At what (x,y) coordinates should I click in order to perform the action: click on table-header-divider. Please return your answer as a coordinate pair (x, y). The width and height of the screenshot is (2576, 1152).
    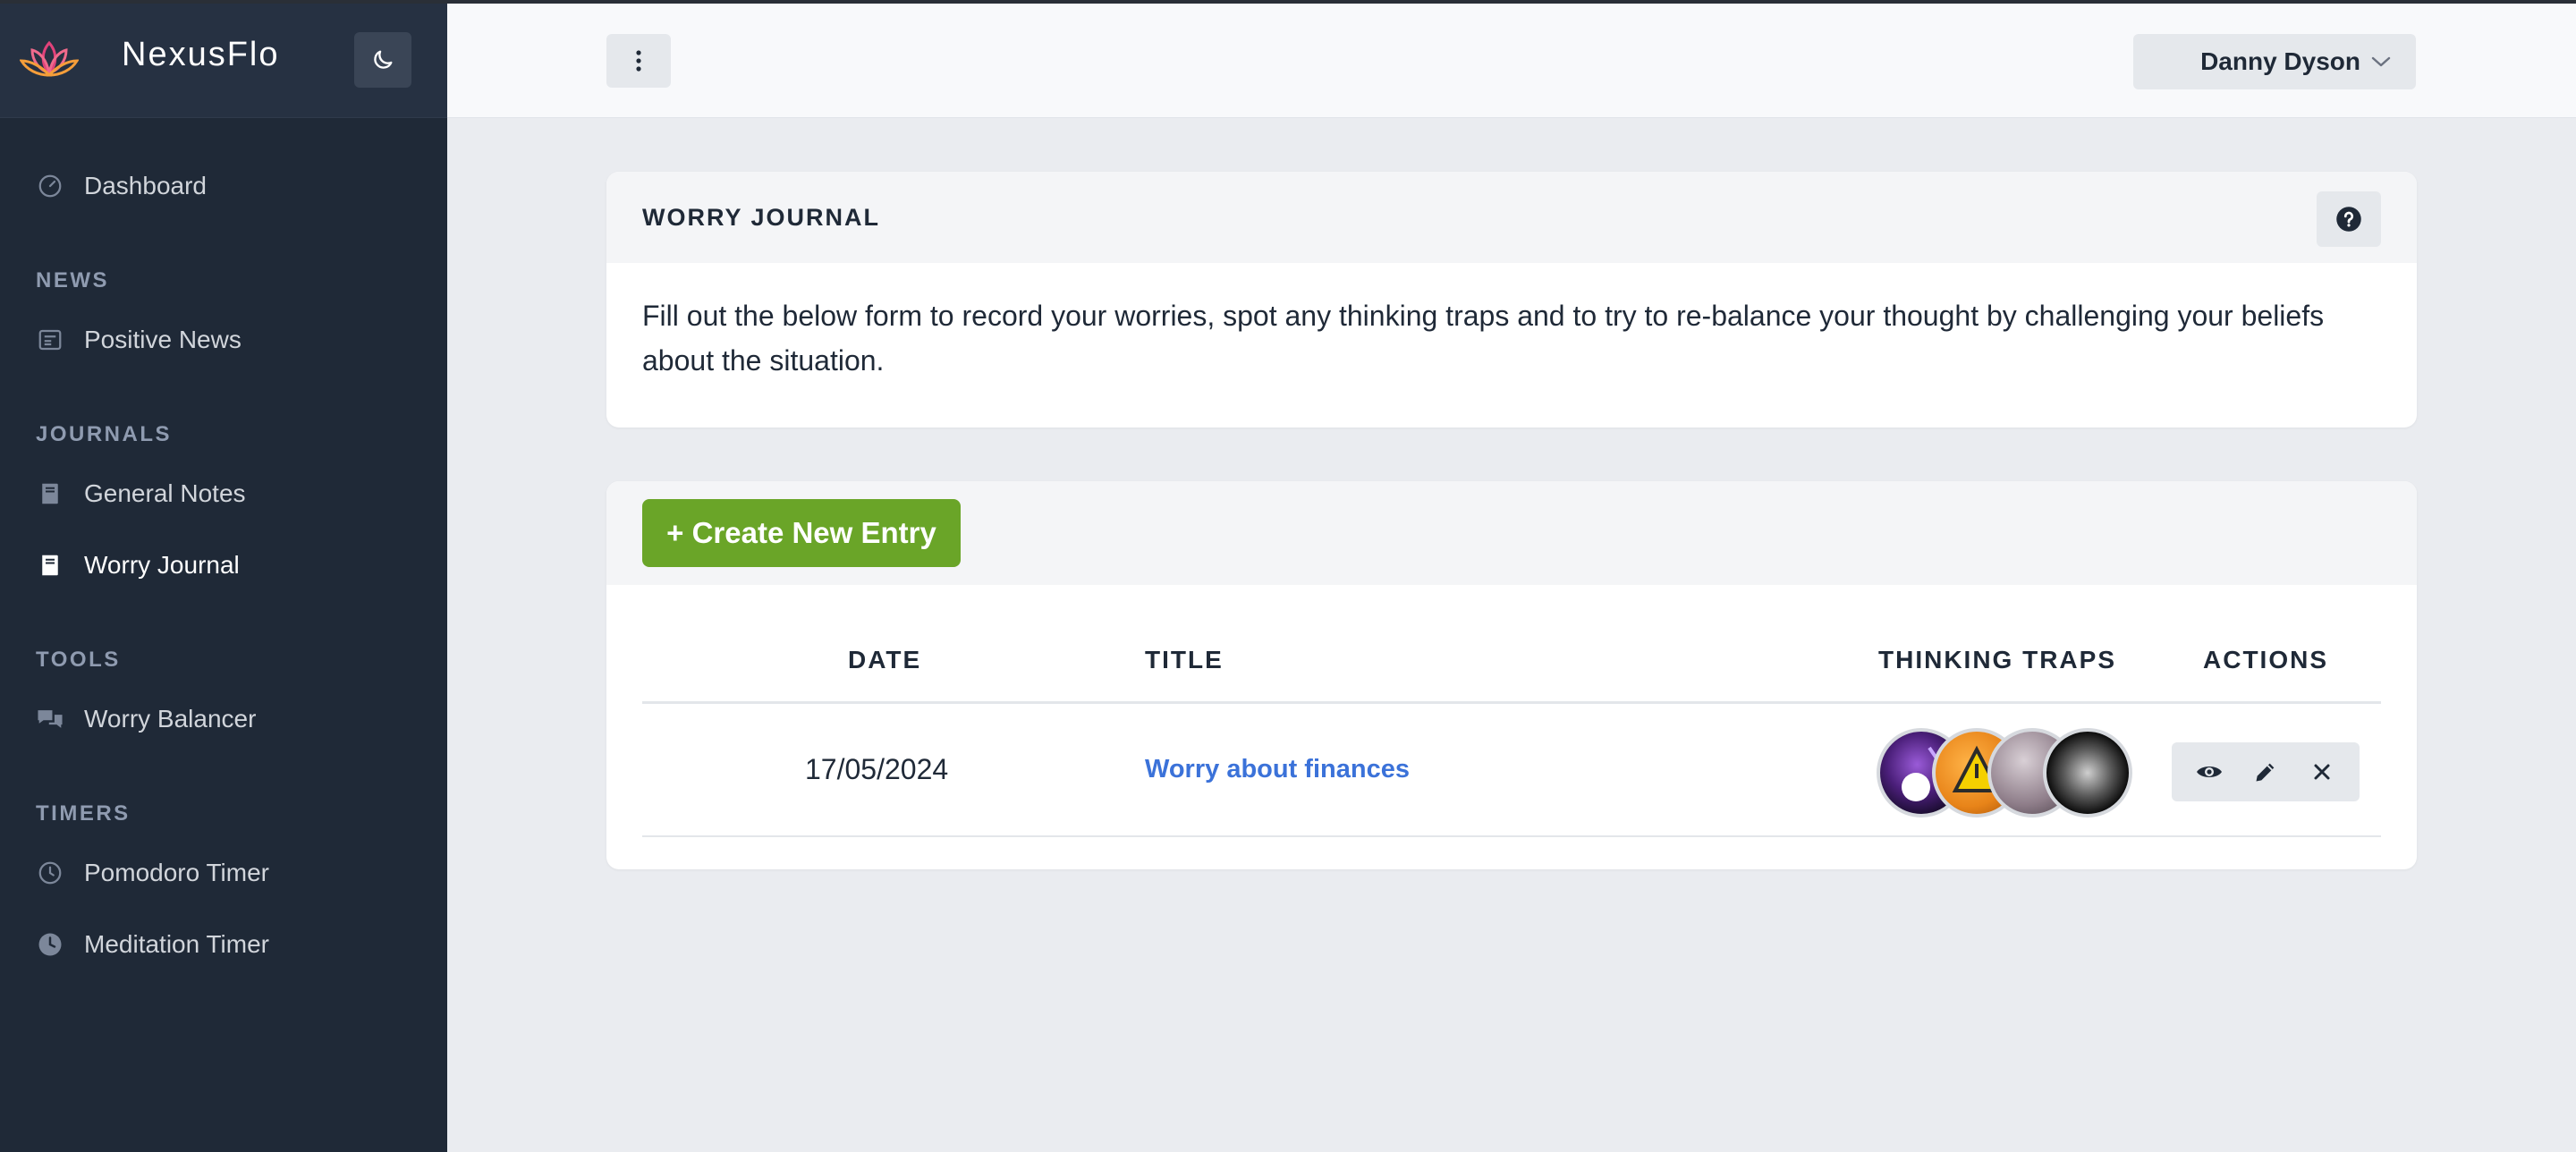
    Looking at the image, I should click on (1511, 703).